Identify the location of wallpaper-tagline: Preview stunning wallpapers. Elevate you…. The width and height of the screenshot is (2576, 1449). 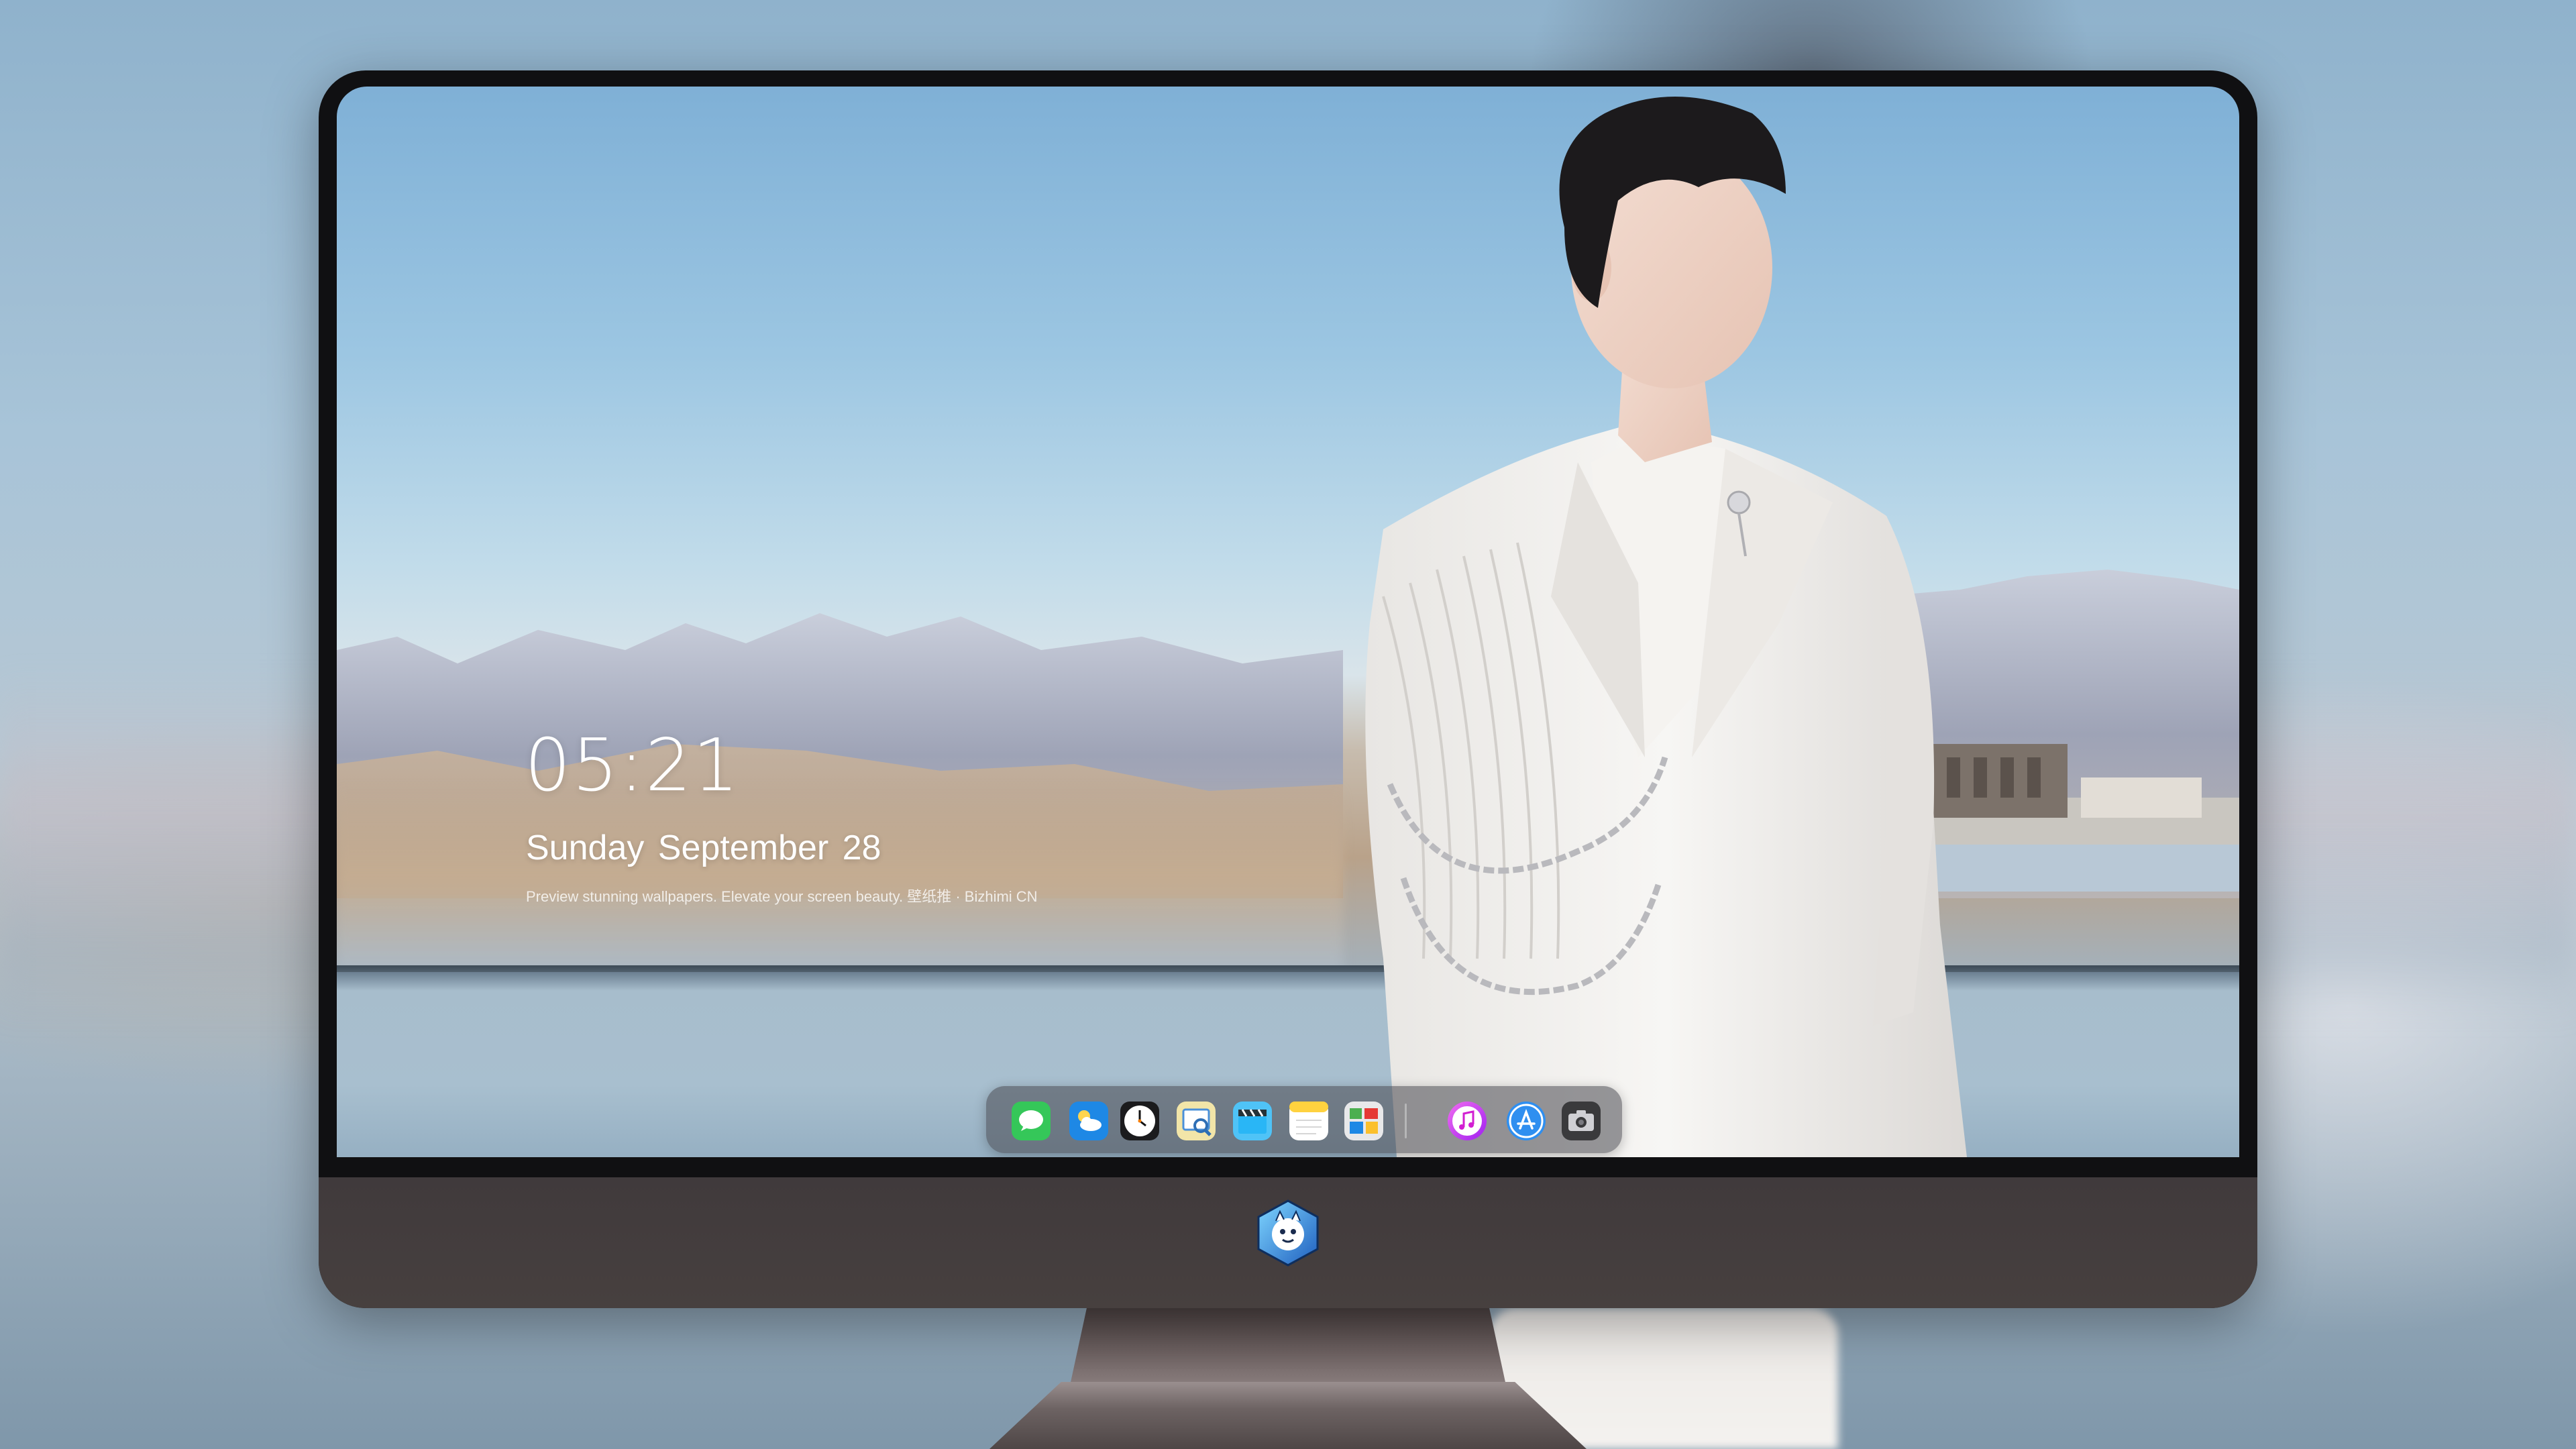
(782, 896).